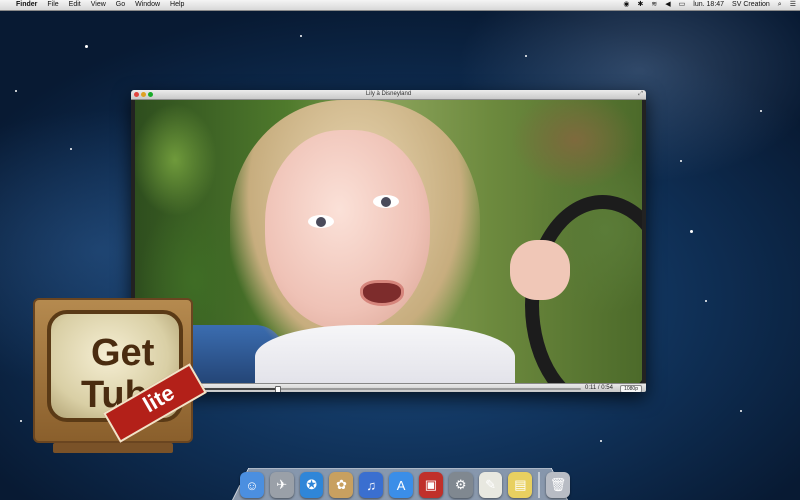 The width and height of the screenshot is (800, 500). What do you see at coordinates (539, 485) in the screenshot?
I see `dock-separator` at bounding box center [539, 485].